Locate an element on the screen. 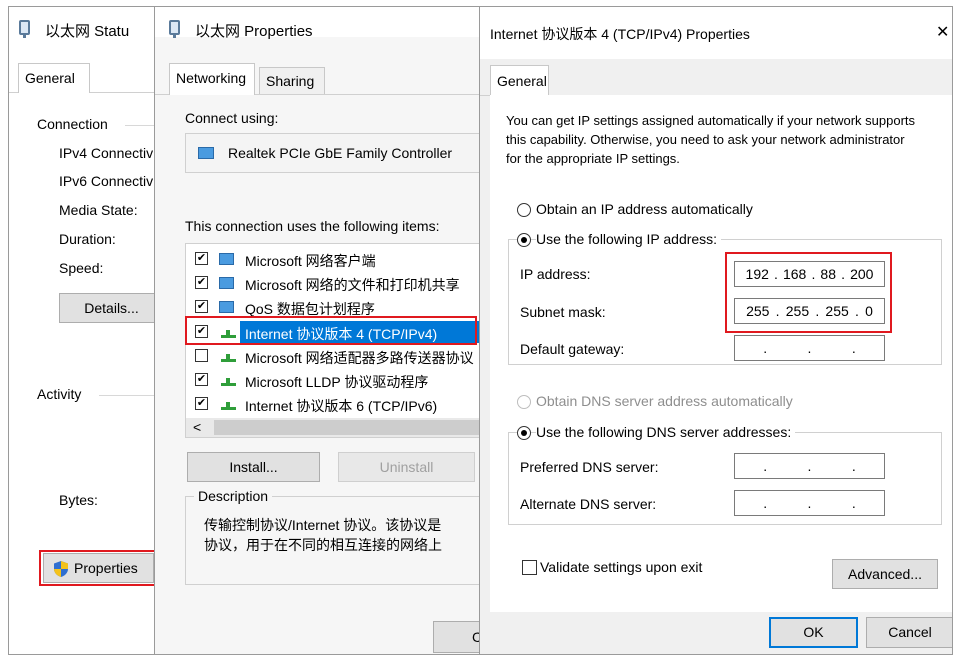 This screenshot has height=655, width=953. ipv4-window-title: Internet 协议版本 4 (TCP/IPv4) Properties is located at coordinates (620, 34).